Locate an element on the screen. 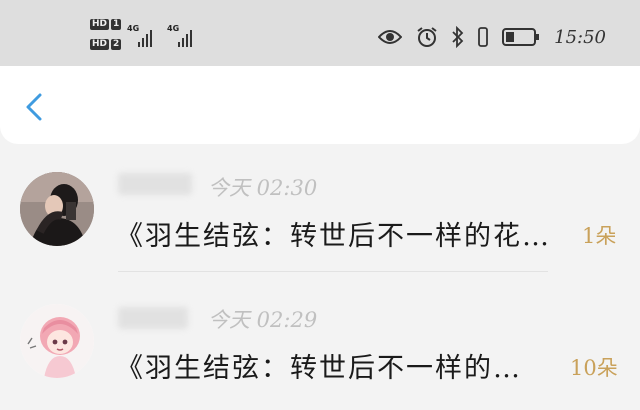 The height and width of the screenshot is (410, 640). alarm-icon is located at coordinates (427, 37).